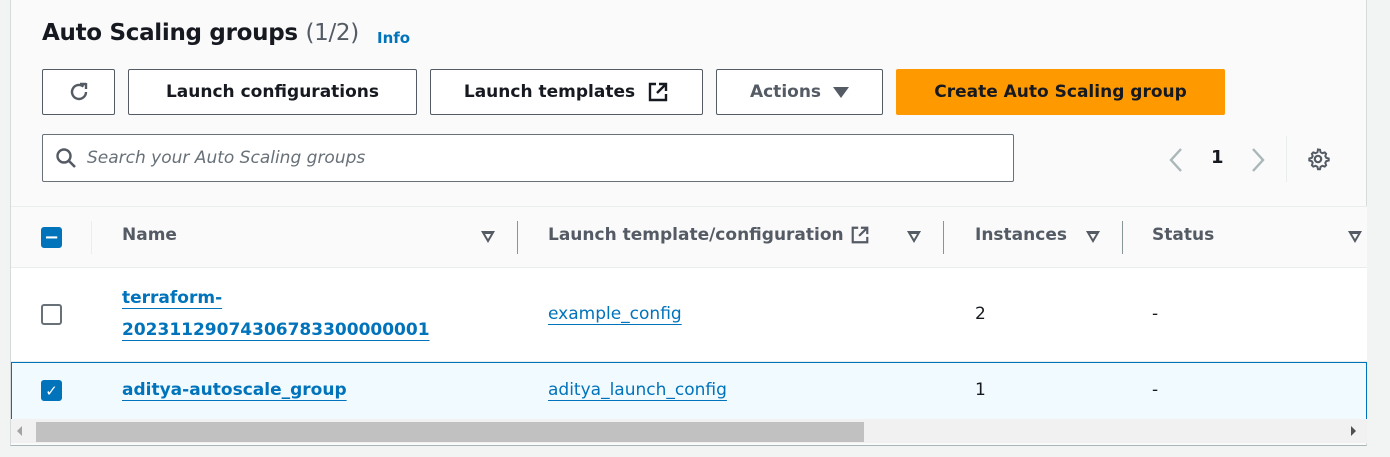 This screenshot has height=457, width=1390. I want to click on previous-page-icon, so click(1176, 160).